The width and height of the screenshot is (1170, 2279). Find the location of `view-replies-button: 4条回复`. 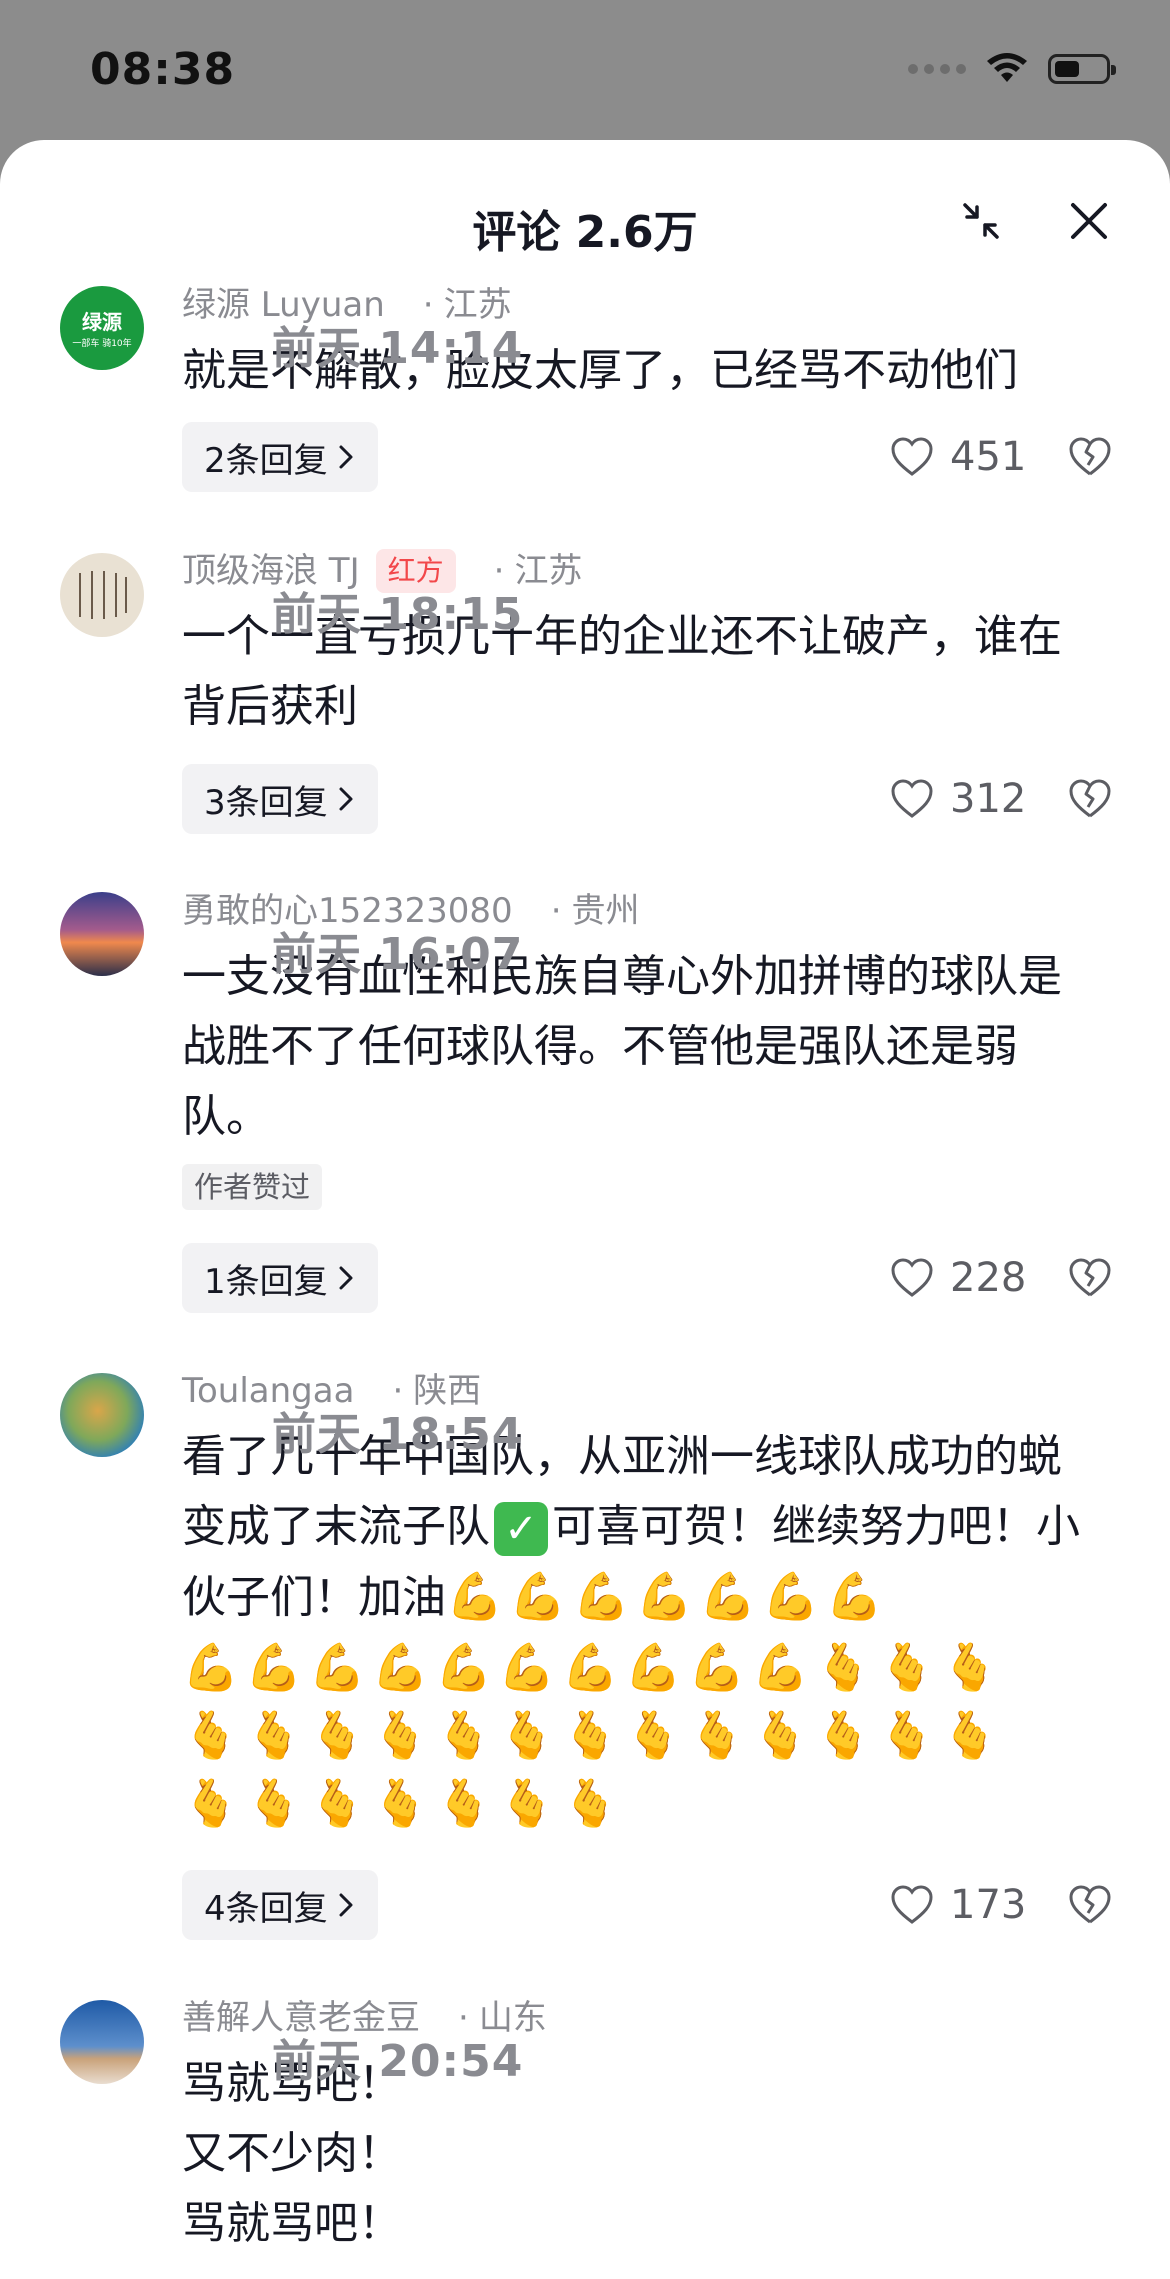

view-replies-button: 4条回复 is located at coordinates (280, 1905).